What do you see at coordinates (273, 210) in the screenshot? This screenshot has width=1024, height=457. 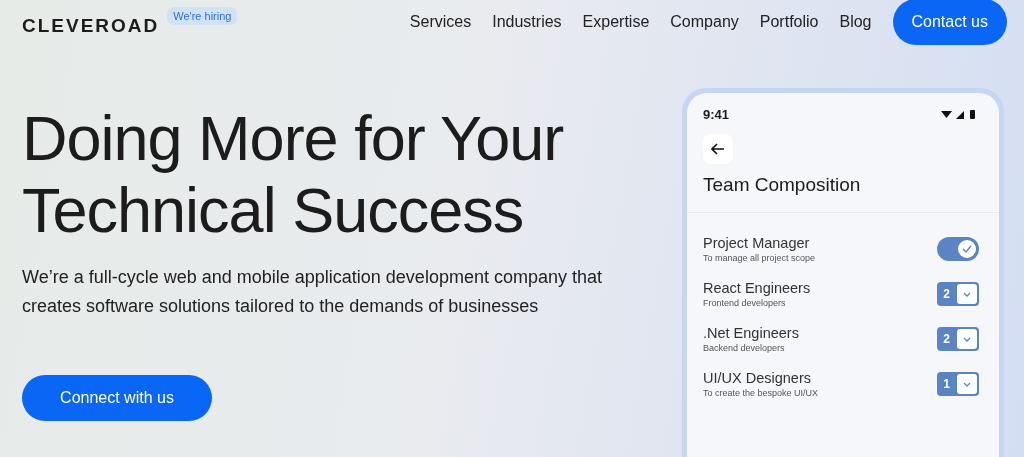 I see `hero-title: Technical Success` at bounding box center [273, 210].